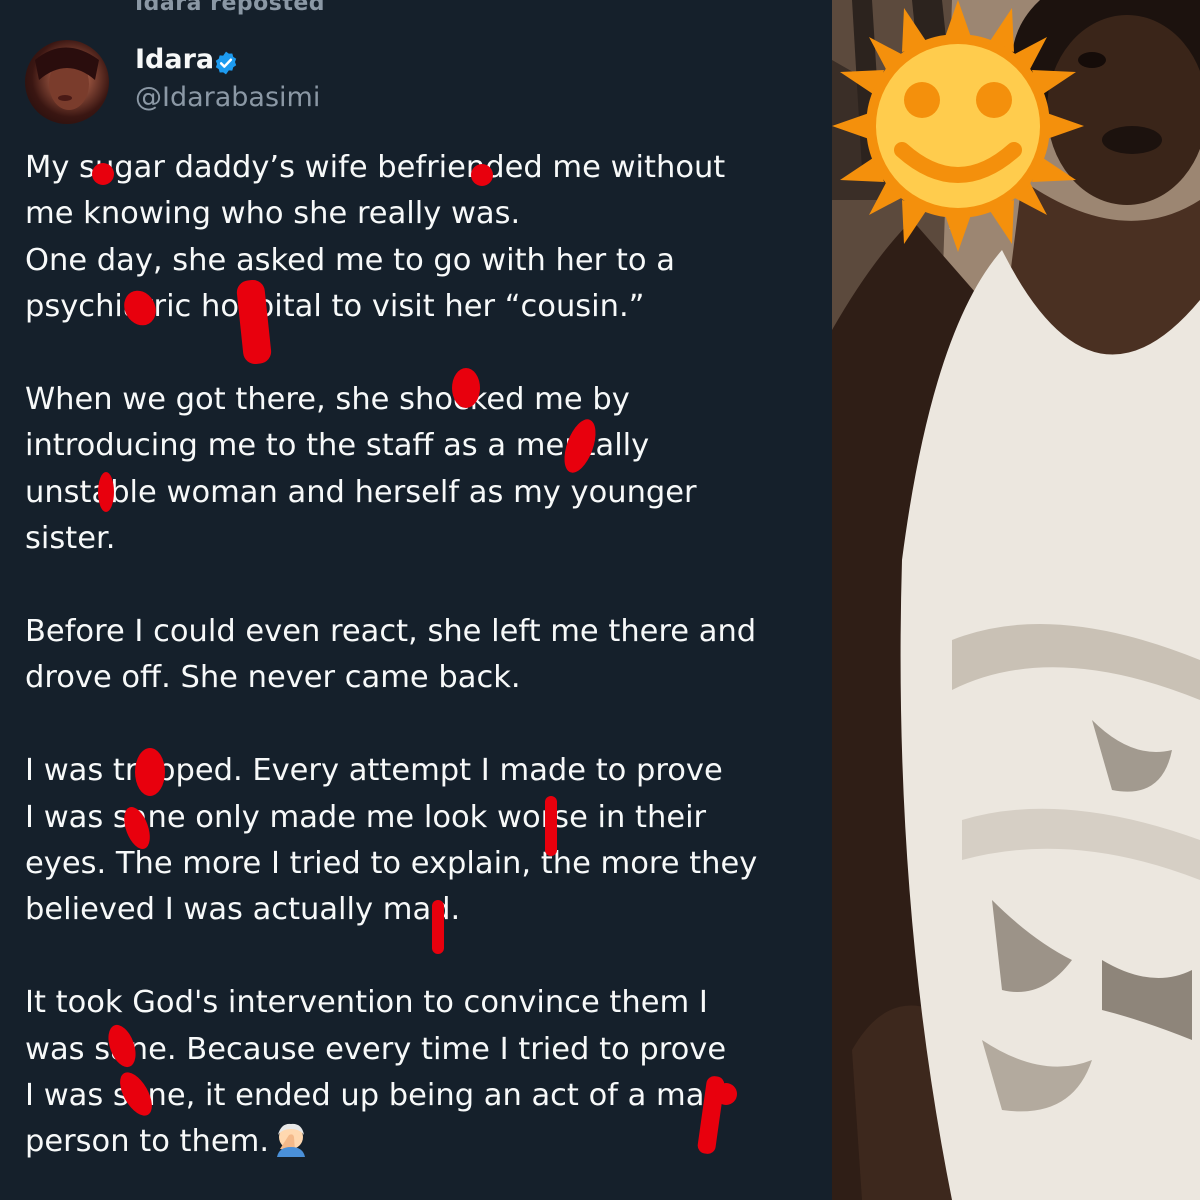 Image resolution: width=1200 pixels, height=1200 pixels. Describe the element at coordinates (226, 63) in the screenshot. I see `verified-badge-icon` at that location.